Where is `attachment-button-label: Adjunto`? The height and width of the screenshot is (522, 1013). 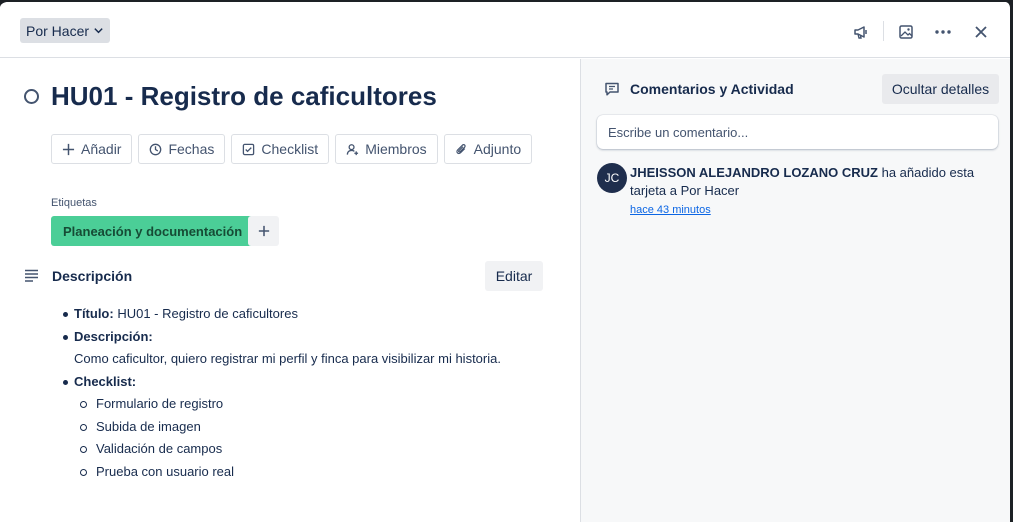 attachment-button-label: Adjunto is located at coordinates (497, 149).